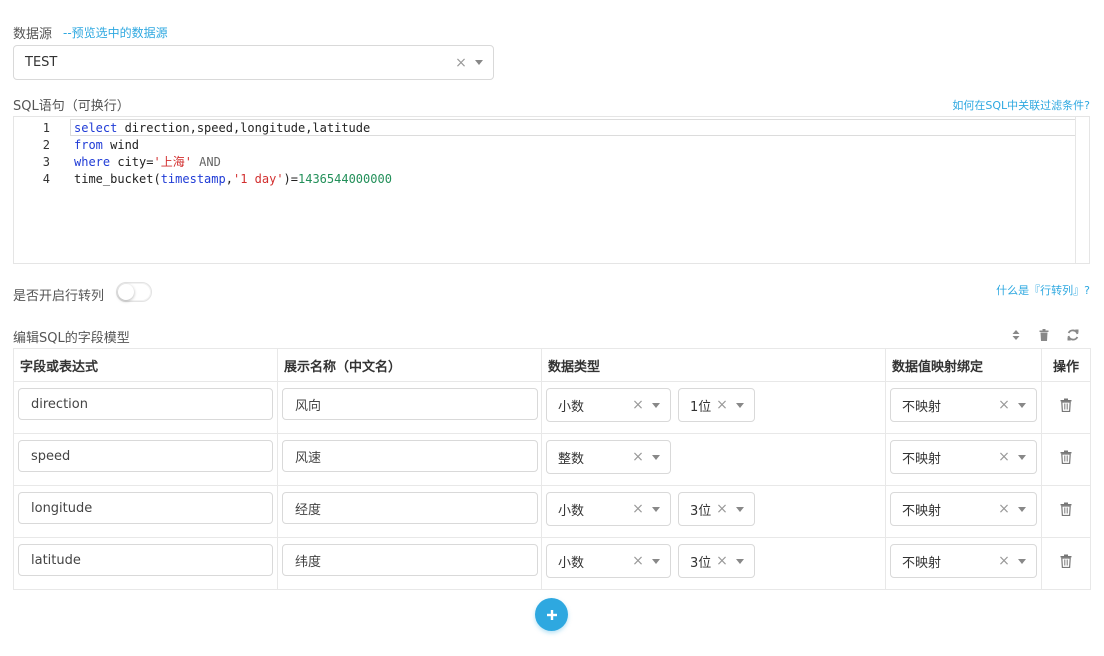 The height and width of the screenshot is (656, 1104). Describe the element at coordinates (145, 508) in the screenshot. I see `field-input: longitude` at that location.